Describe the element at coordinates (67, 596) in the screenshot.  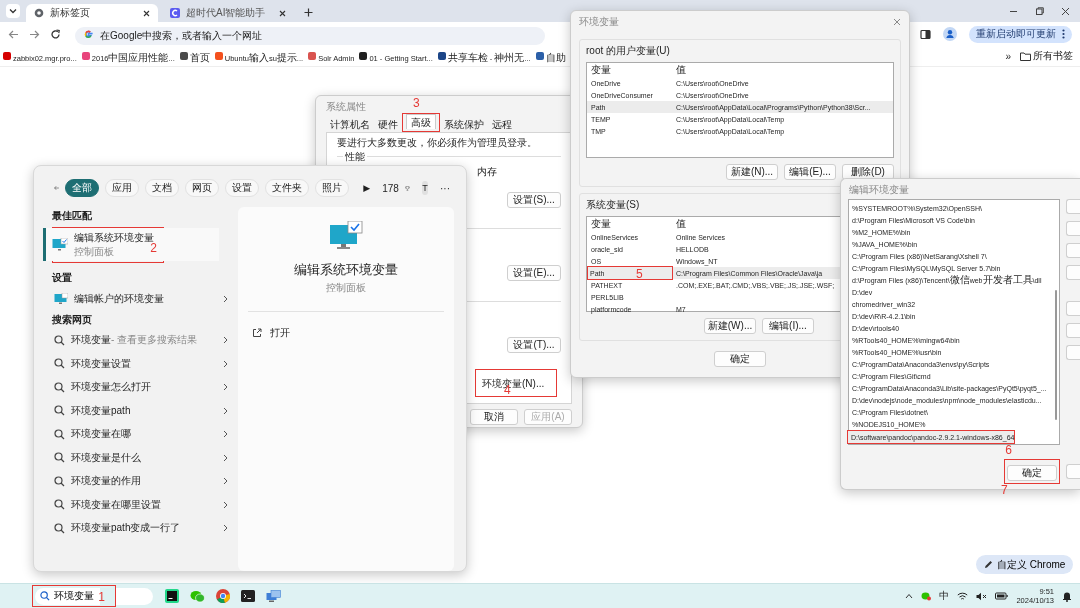
I see `taskbar-search-field: 环境变量` at that location.